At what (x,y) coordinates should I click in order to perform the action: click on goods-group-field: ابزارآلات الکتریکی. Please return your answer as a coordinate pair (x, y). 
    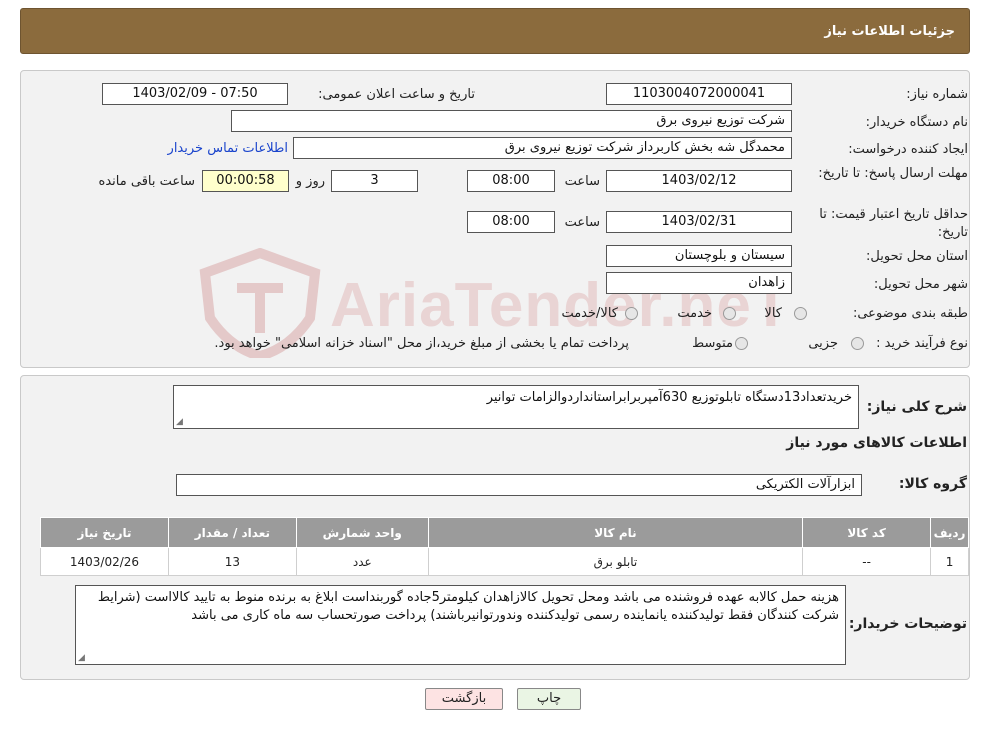
    Looking at the image, I should click on (519, 485).